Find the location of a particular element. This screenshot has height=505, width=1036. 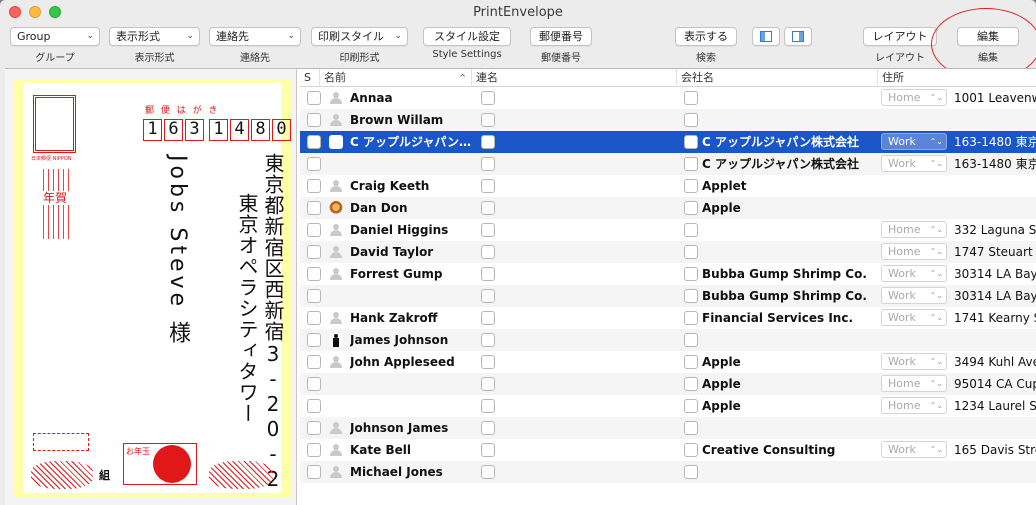

table-row: Apple Home ⌃⌄ 95014 CA Cupertino is located at coordinates (668, 384).